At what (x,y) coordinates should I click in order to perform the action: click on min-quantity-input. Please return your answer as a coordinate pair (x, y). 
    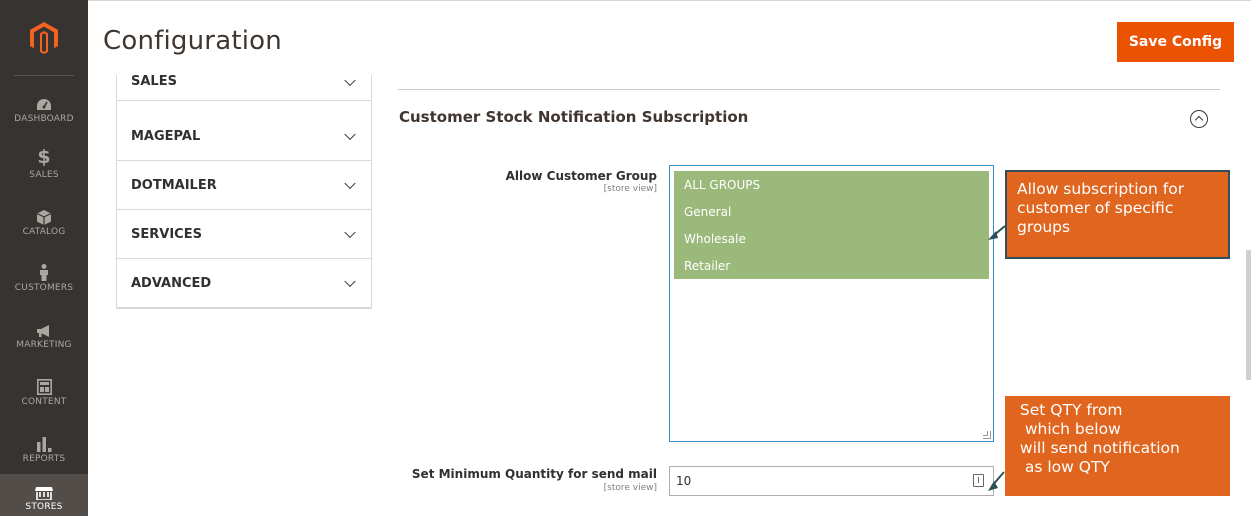
    Looking at the image, I should click on (831, 481).